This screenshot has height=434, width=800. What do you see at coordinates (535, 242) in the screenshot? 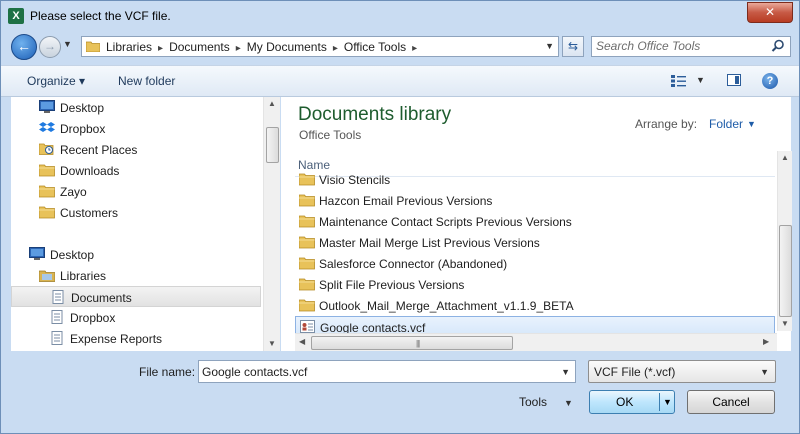
I see `list-item: Master Mail Merge List Previous Versions` at bounding box center [535, 242].